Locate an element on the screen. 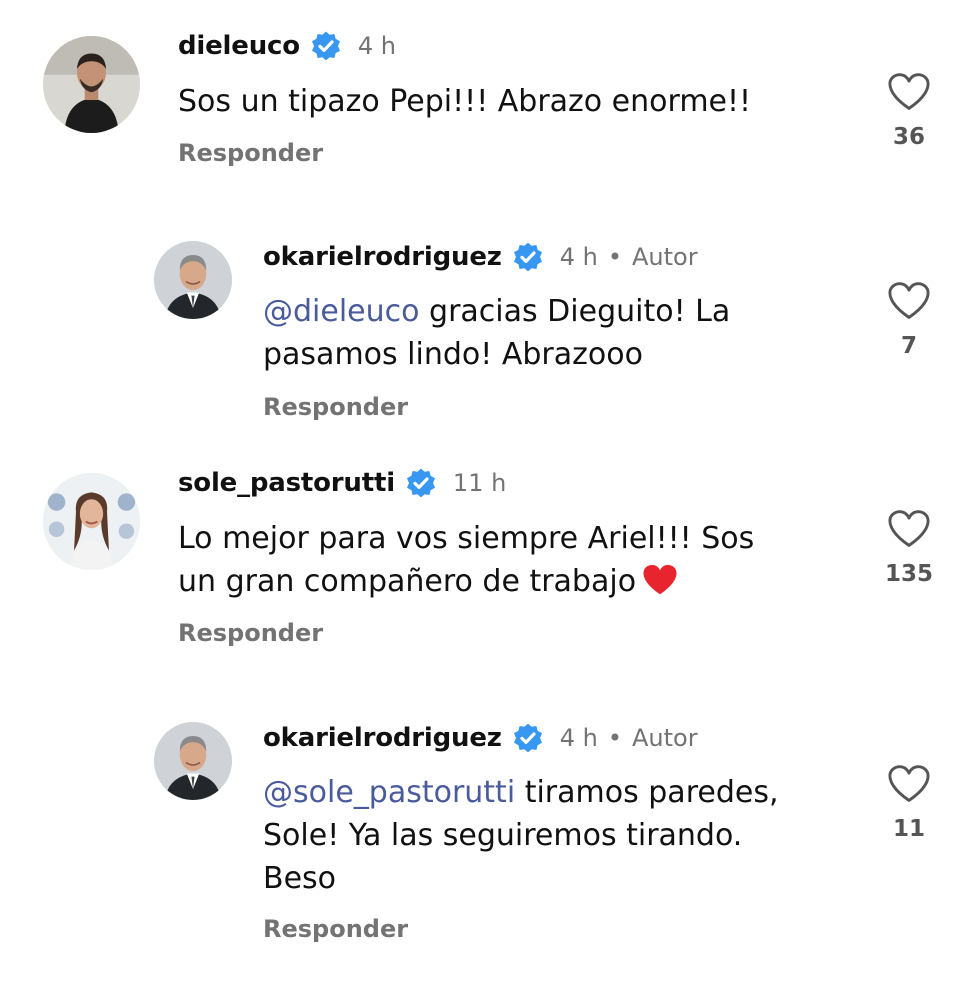 The image size is (972, 992). comment-text: Sos un tipazo Pepi!!! Abrazo enorme!! is located at coordinates (464, 101).